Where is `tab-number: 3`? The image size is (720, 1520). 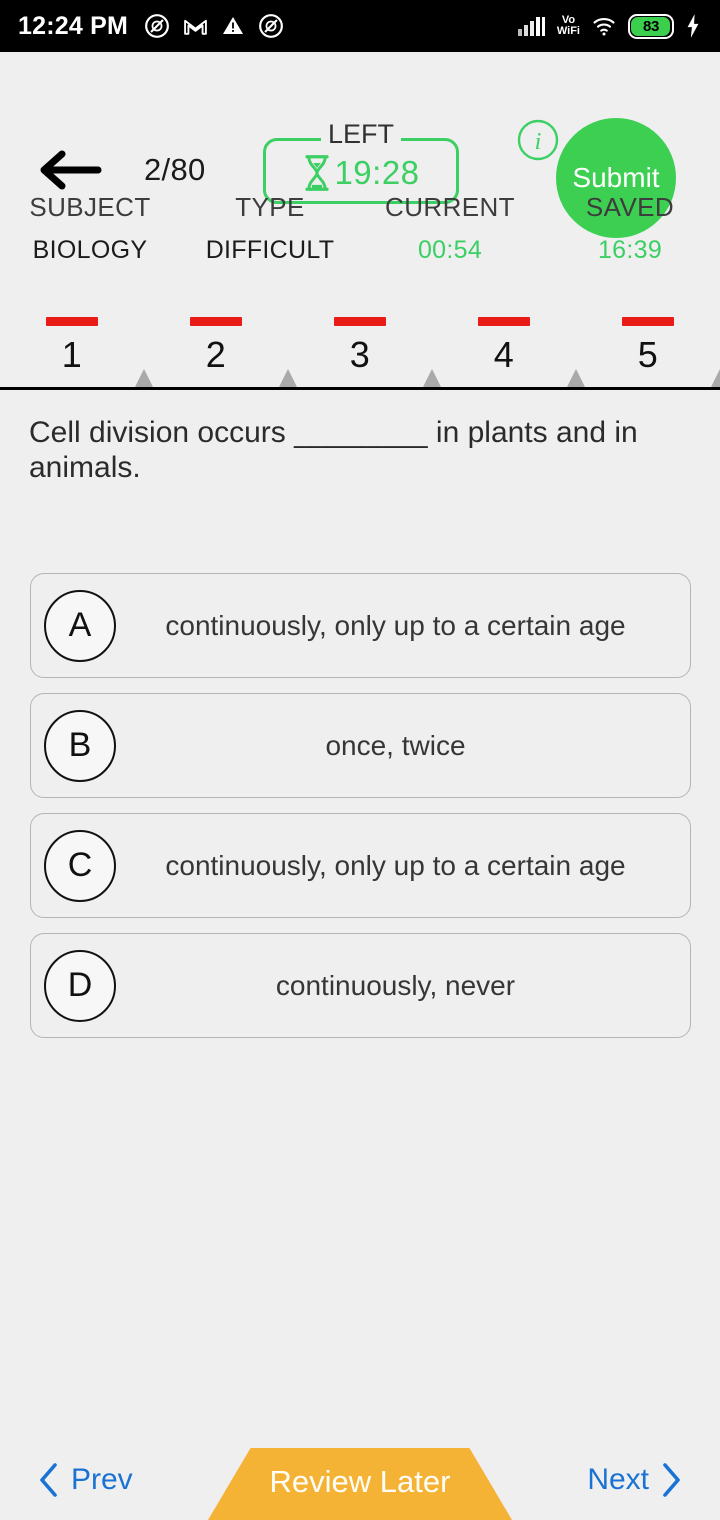 tab-number: 3 is located at coordinates (360, 354).